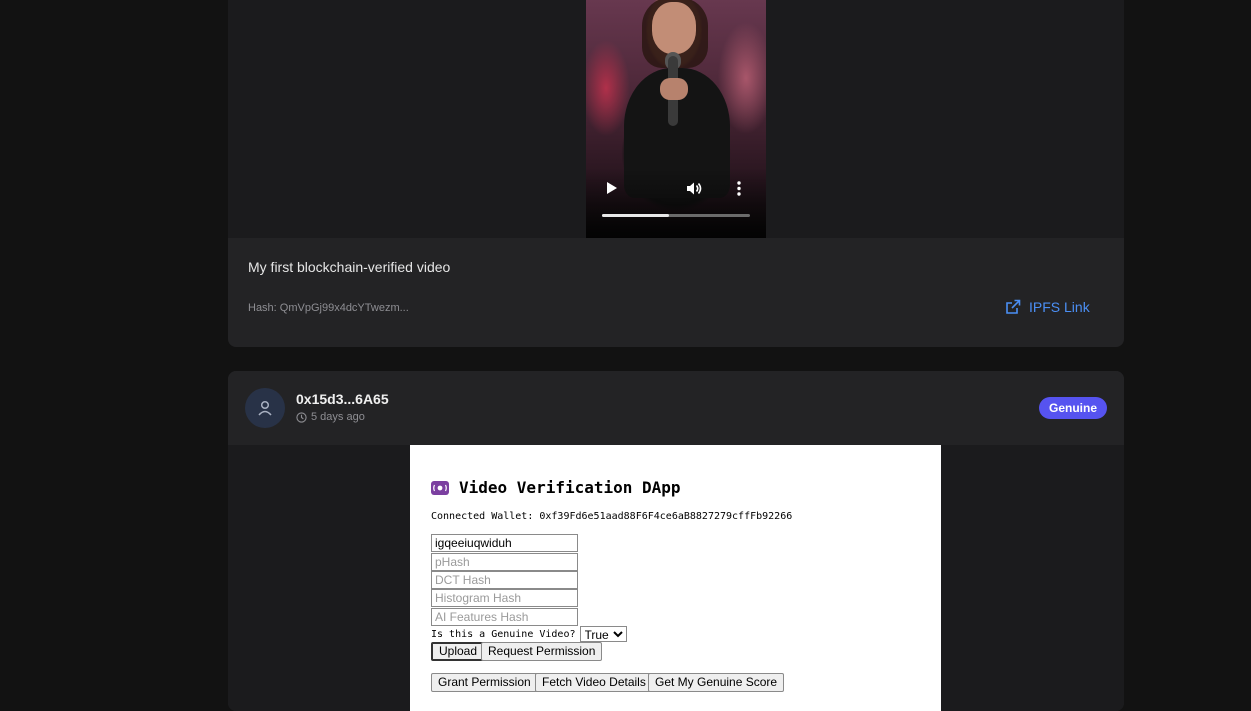  What do you see at coordinates (504, 580) in the screenshot?
I see `dct-hash-input` at bounding box center [504, 580].